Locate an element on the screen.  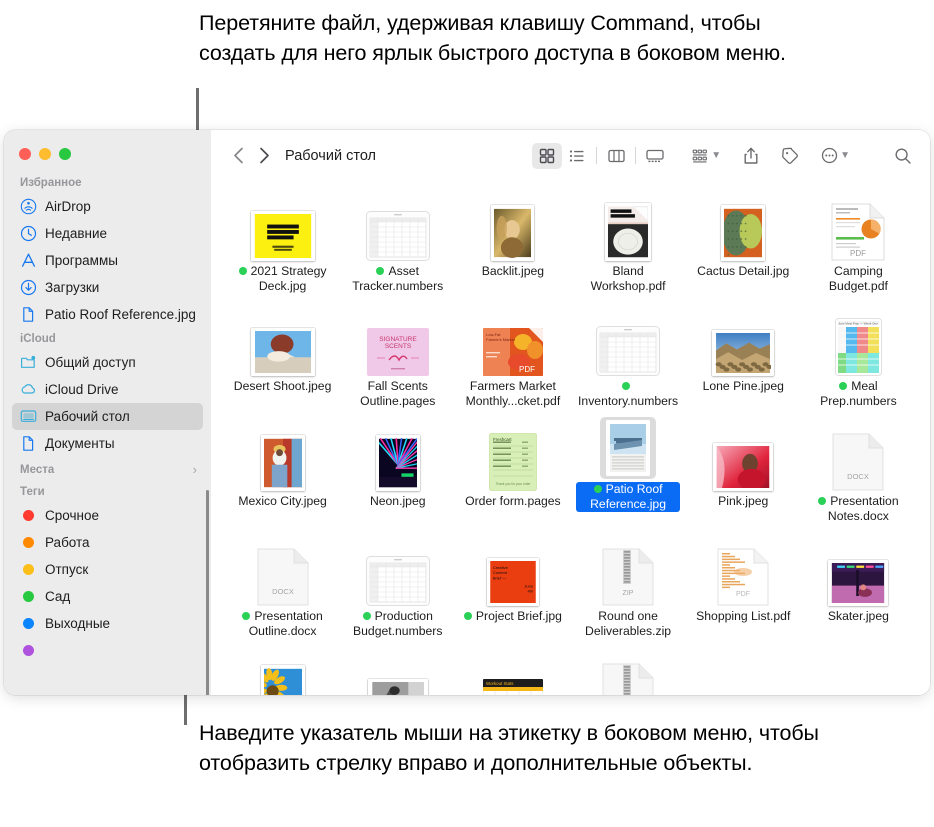
file-item: Desert Shoot.jpeg is located at coordinates (282, 359).